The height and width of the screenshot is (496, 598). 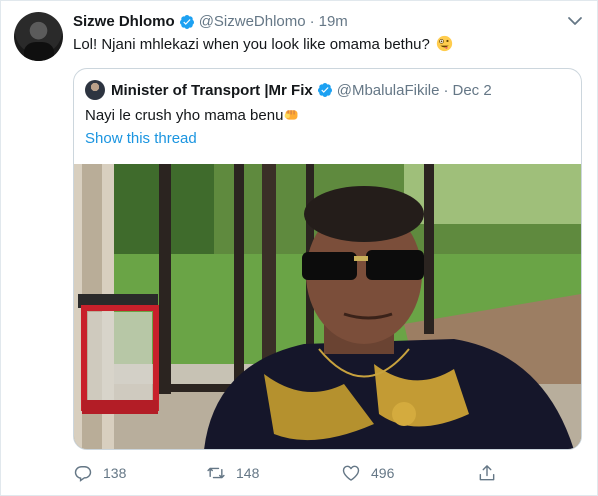 I want to click on reply-icon, so click(x=83, y=474).